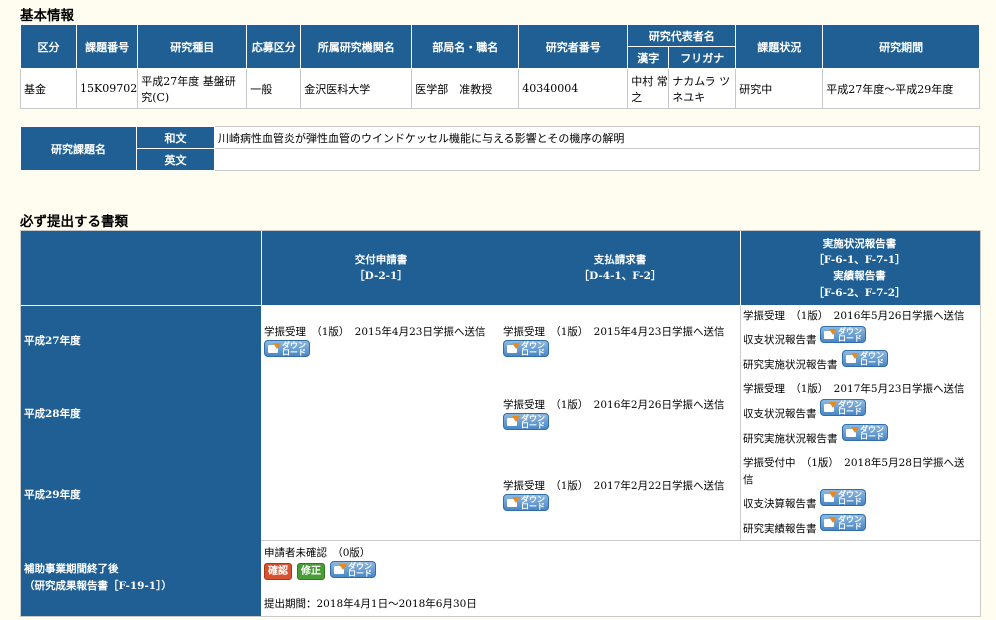  What do you see at coordinates (901, 46) in the screenshot?
I see `header-period: 研究期間` at bounding box center [901, 46].